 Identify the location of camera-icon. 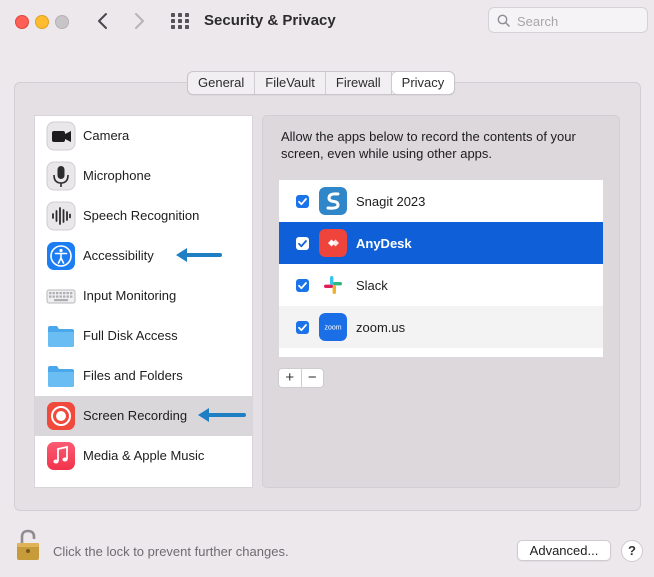
(61, 136).